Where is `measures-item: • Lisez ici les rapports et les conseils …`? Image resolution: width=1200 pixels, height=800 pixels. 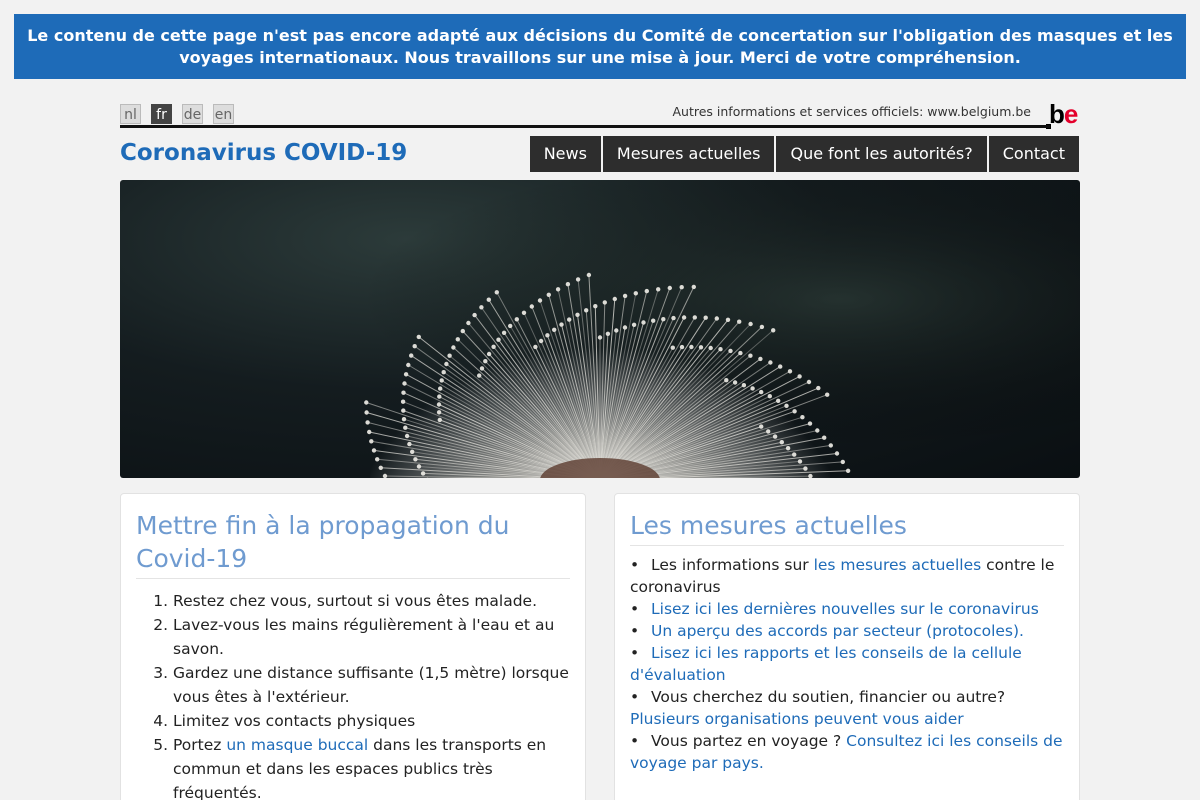 measures-item: • Lisez ici les rapports et les conseils … is located at coordinates (826, 664).